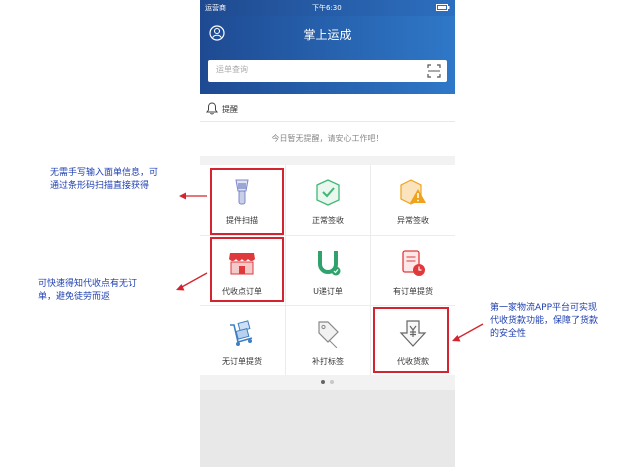 The width and height of the screenshot is (640, 467). Describe the element at coordinates (327, 35) in the screenshot. I see `app-title: 掌上运成` at that location.